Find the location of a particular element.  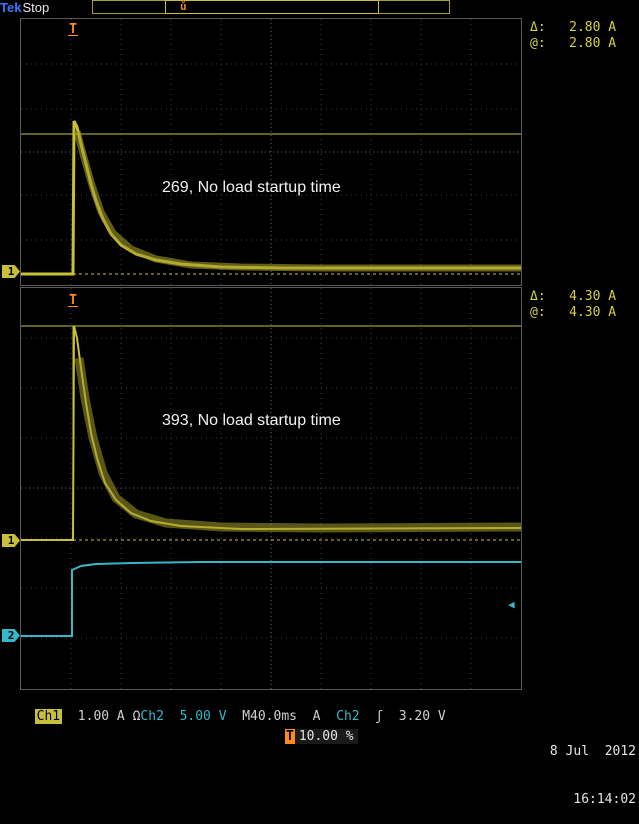

date-label: 8 Jul 2012 is located at coordinates (592, 751).